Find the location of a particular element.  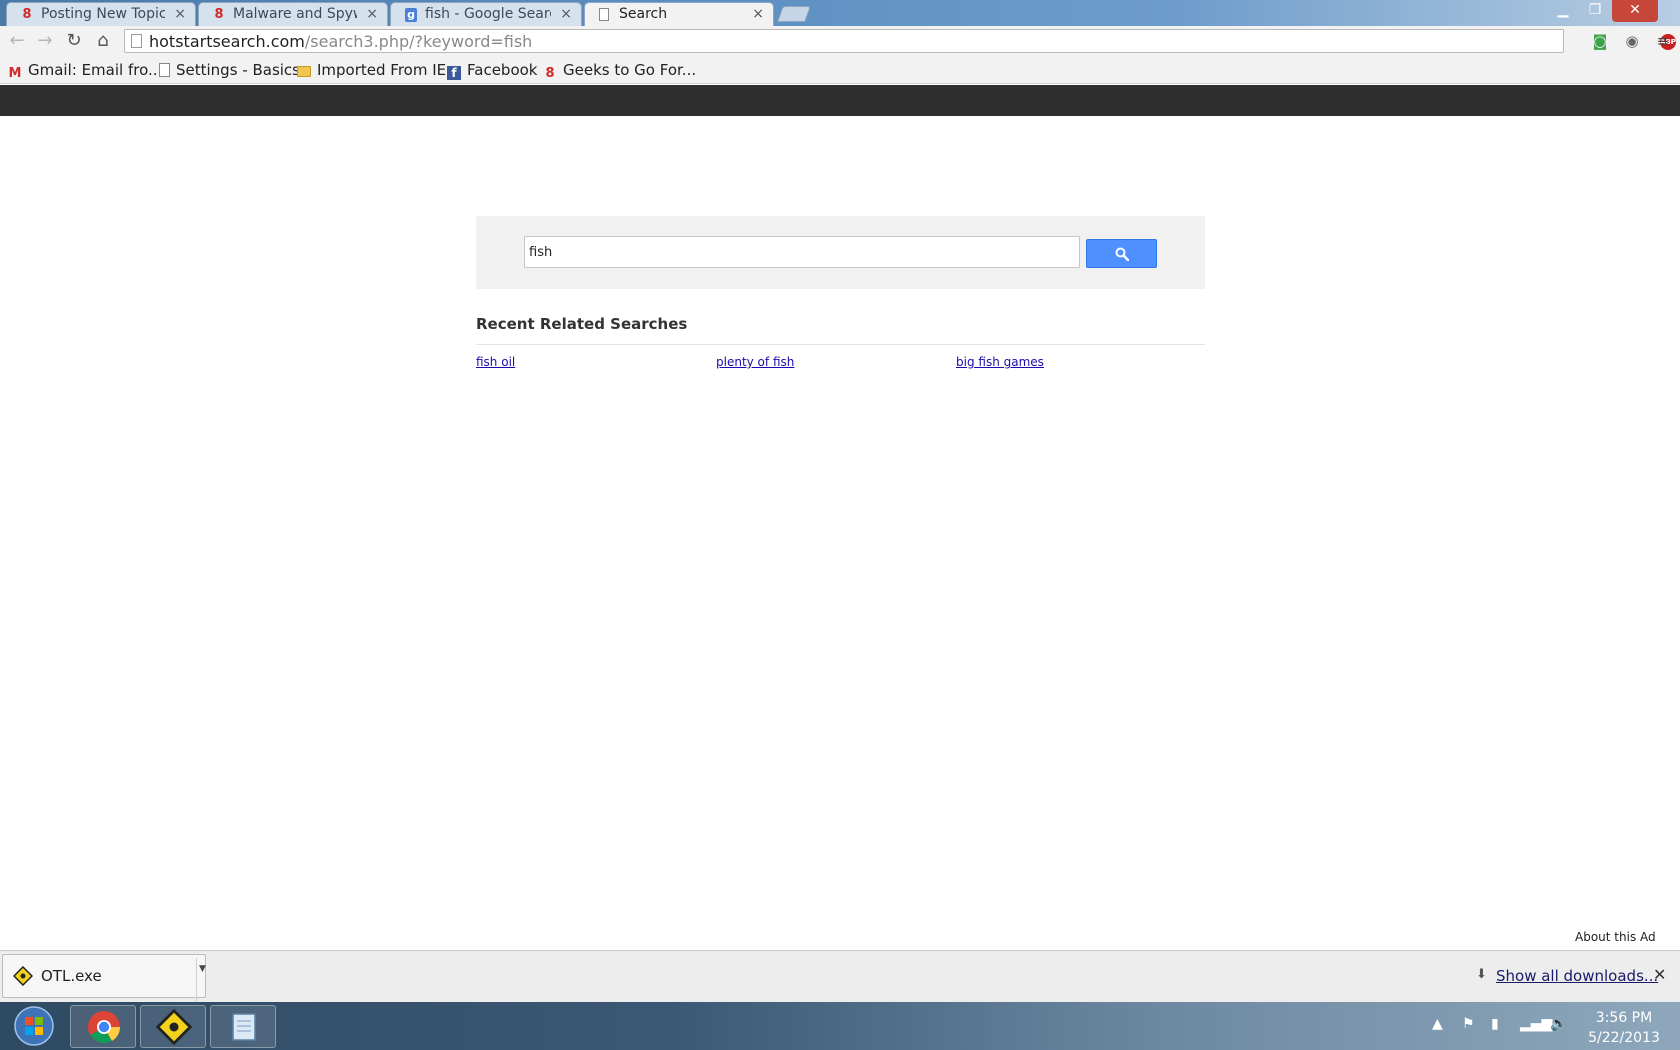

search-input is located at coordinates (802, 252).